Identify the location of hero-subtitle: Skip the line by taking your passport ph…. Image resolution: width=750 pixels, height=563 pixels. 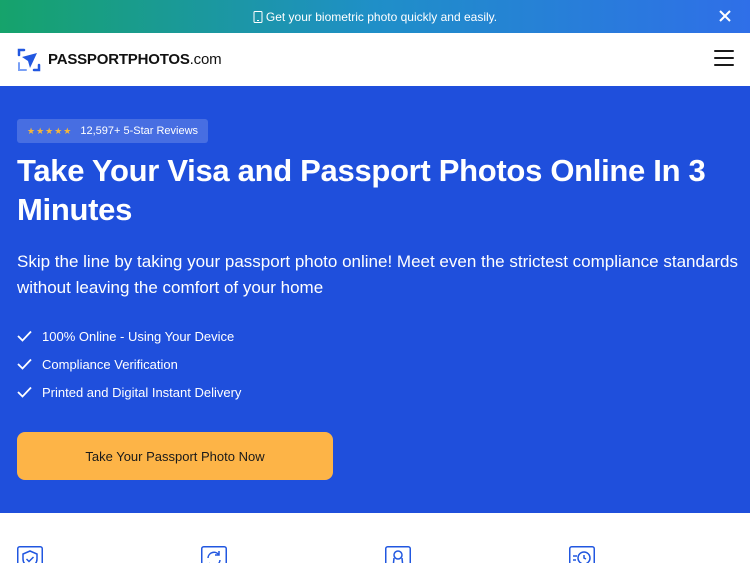
(378, 274).